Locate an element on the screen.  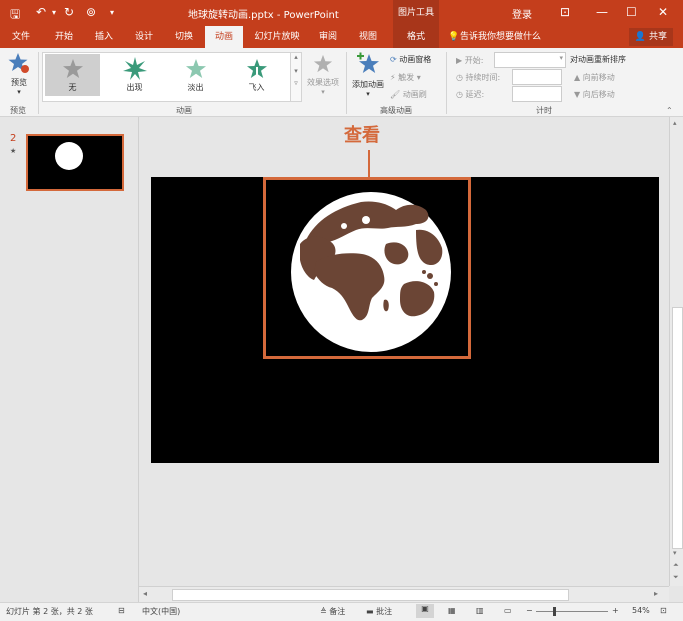
zoom-out-icon: − is located at coordinates (529, 610).